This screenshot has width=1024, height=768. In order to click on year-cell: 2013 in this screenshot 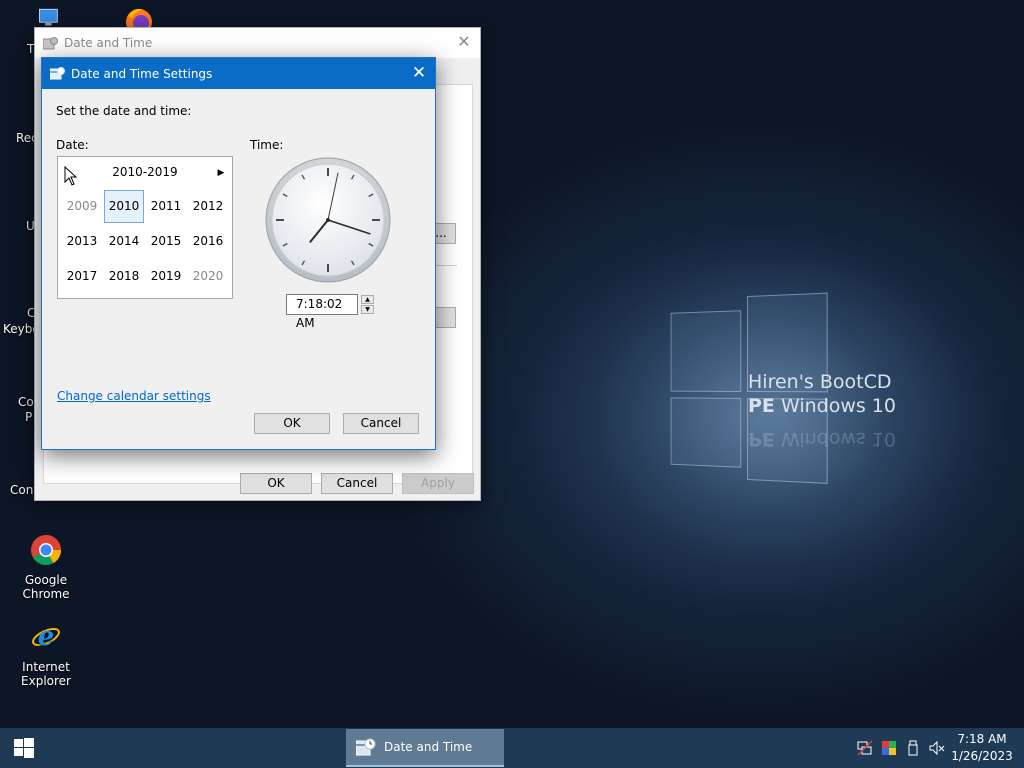, I will do `click(82, 241)`.